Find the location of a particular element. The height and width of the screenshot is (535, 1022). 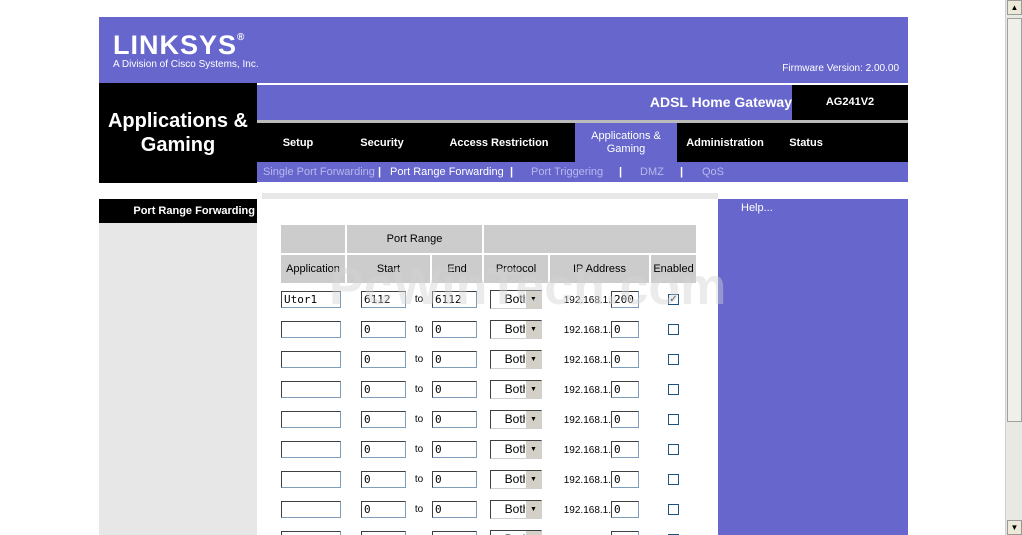

header-protocol: Protocol is located at coordinates (516, 269).